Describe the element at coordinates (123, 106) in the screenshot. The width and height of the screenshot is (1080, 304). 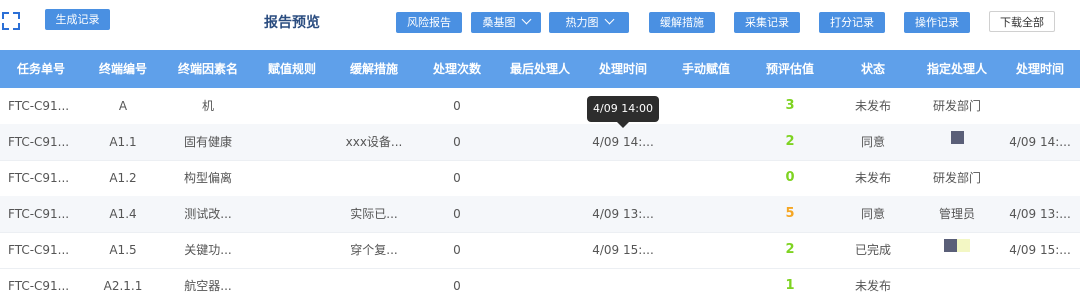
I see `cell-terminal-no: A` at that location.